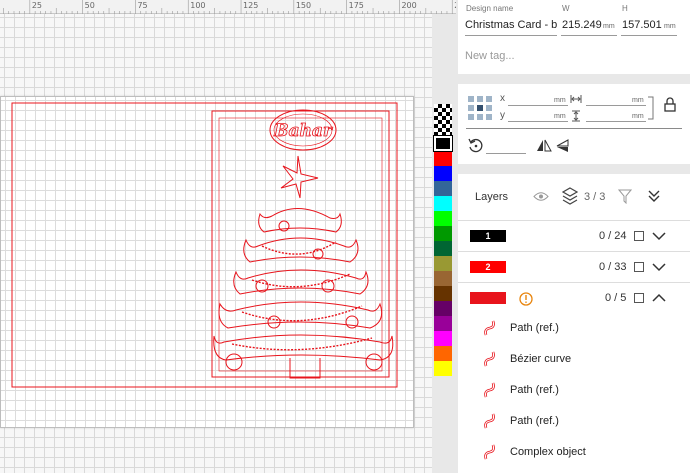 This screenshot has width=690, height=473. Describe the element at coordinates (488, 298) in the screenshot. I see `layer-color-chip` at that location.